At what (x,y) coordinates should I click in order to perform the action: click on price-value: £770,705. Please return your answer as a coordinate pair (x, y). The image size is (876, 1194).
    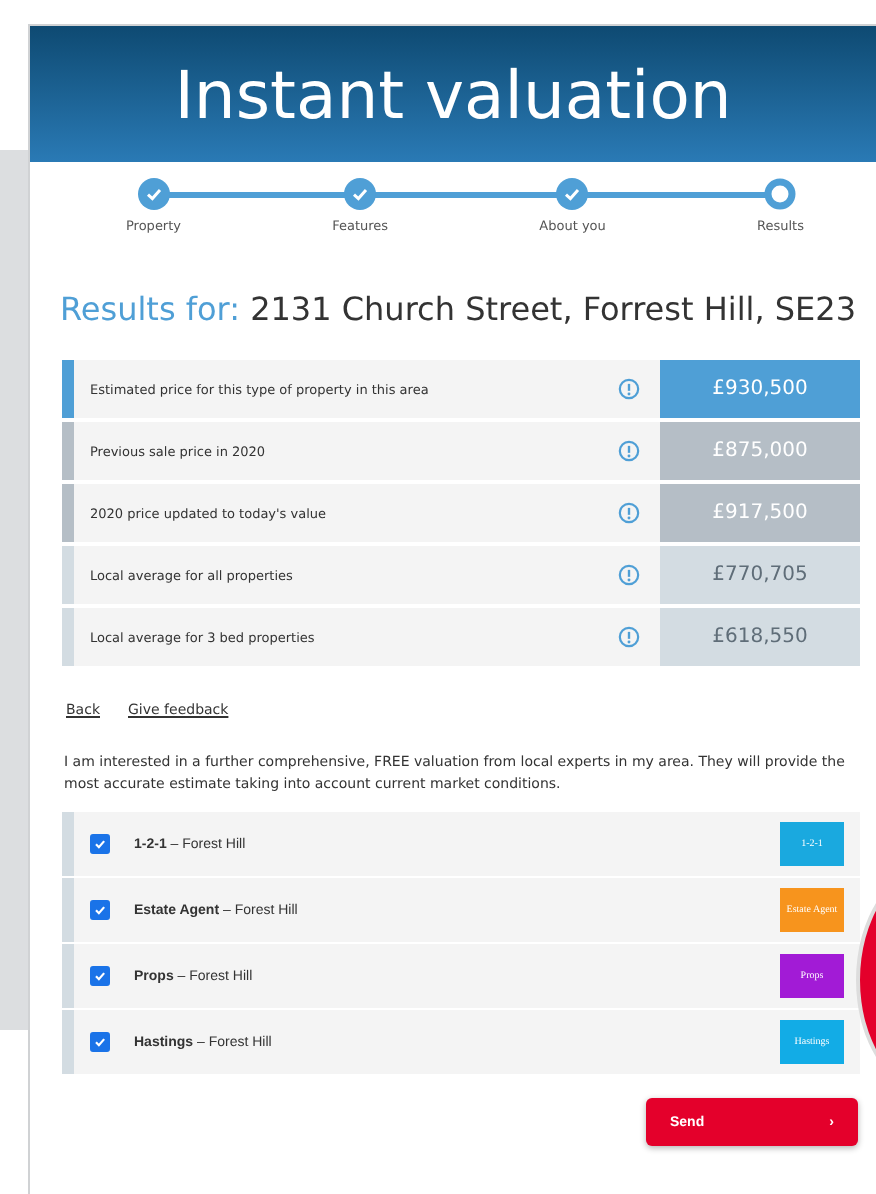
    Looking at the image, I should click on (760, 575).